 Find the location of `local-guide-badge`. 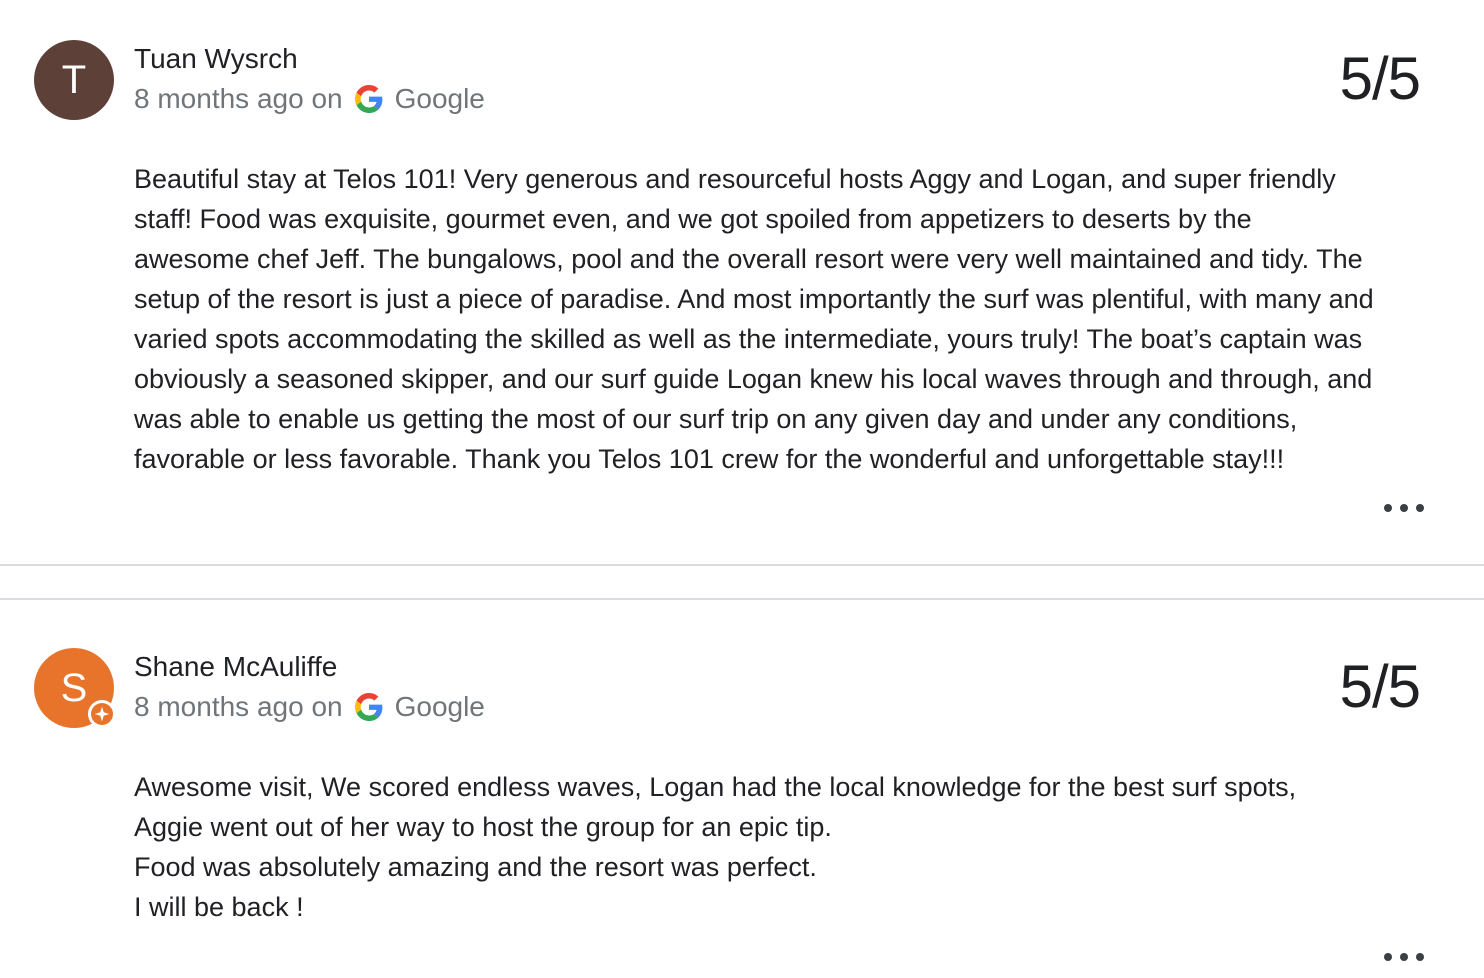

local-guide-badge is located at coordinates (102, 714).